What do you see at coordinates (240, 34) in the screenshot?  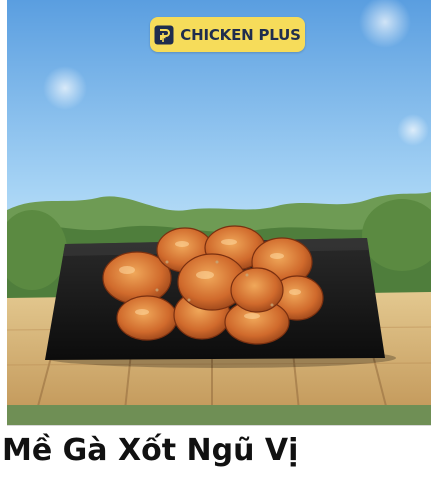 I see `brand-name: CHICKEN PLUS` at bounding box center [240, 34].